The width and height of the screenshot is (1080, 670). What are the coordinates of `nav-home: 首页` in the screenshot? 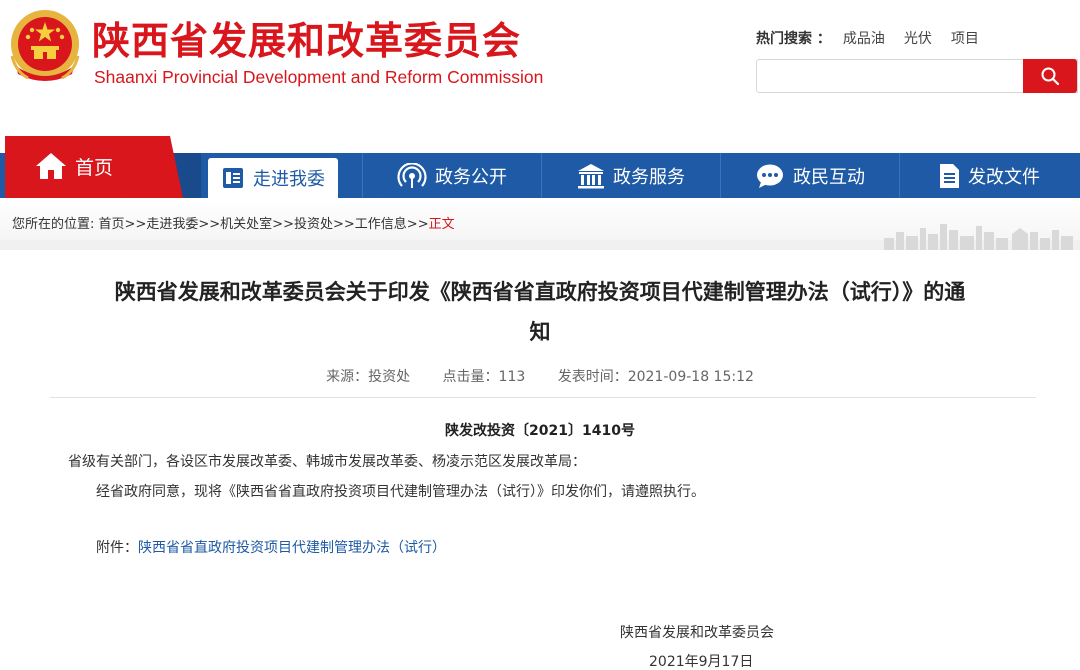 It's located at (94, 167).